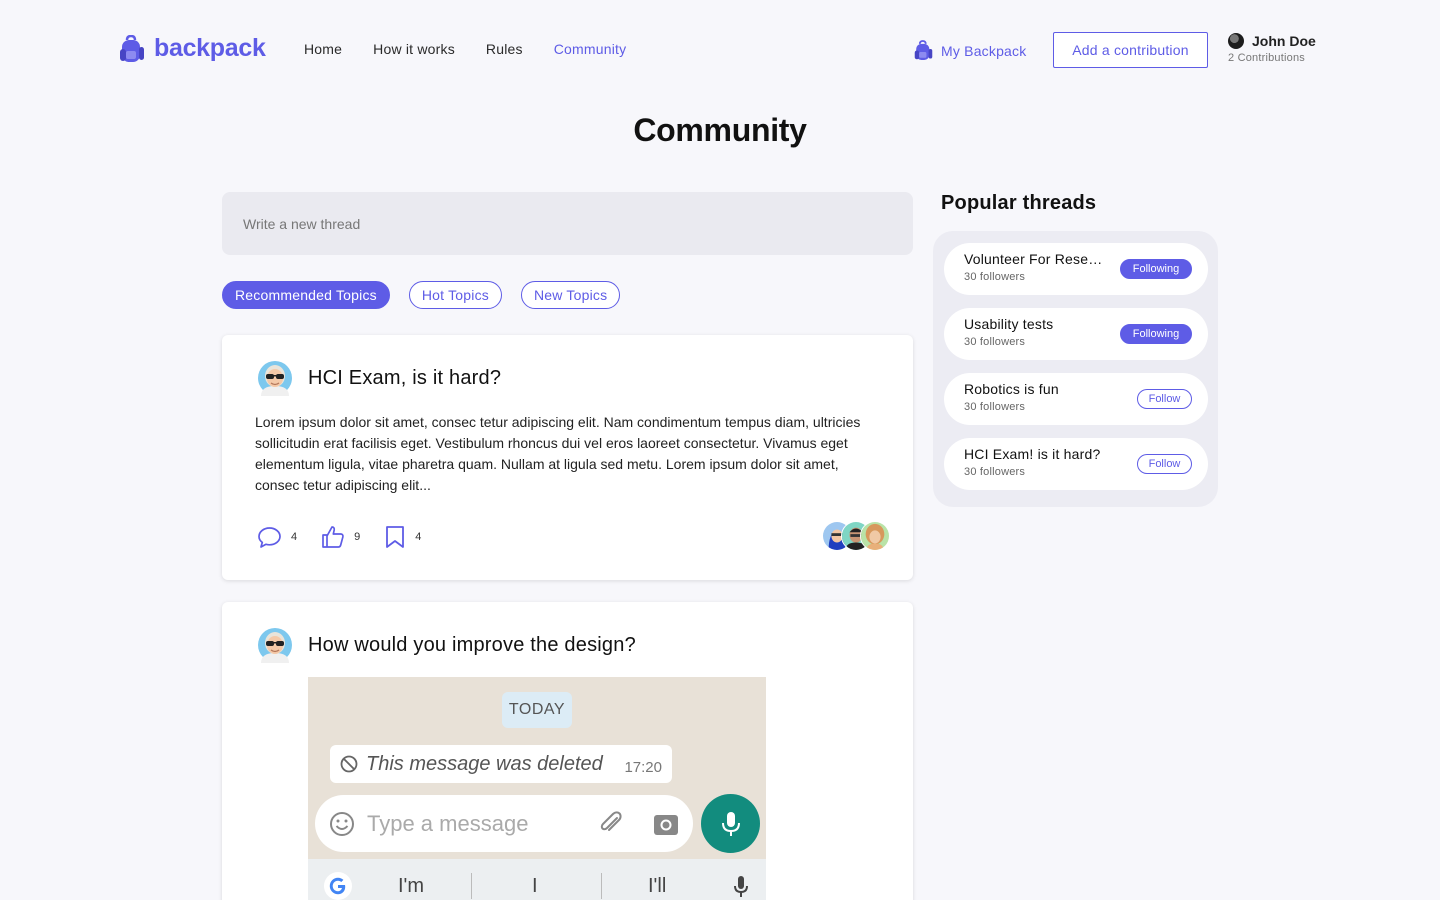 This screenshot has height=900, width=1440. Describe the element at coordinates (294, 537) in the screenshot. I see `comments-count: 4` at that location.